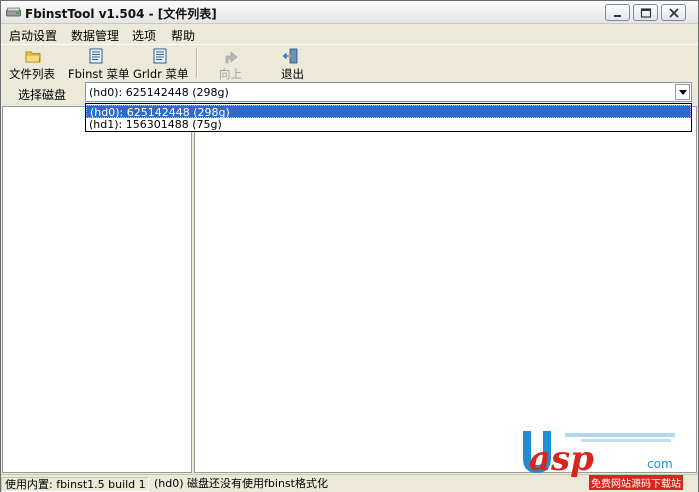 Image resolution: width=699 pixels, height=492 pixels. What do you see at coordinates (292, 74) in the screenshot?
I see `exit-label: 退出` at bounding box center [292, 74].